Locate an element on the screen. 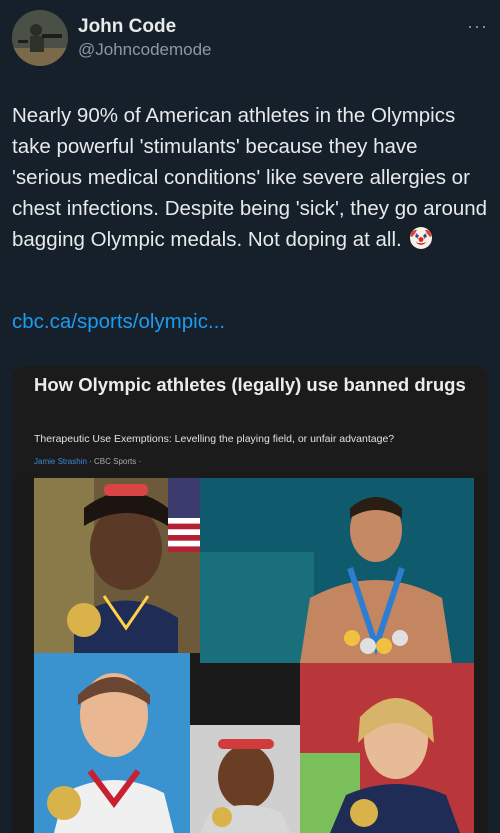 This screenshot has height=833, width=500. more-options-icon: ··· is located at coordinates (477, 26).